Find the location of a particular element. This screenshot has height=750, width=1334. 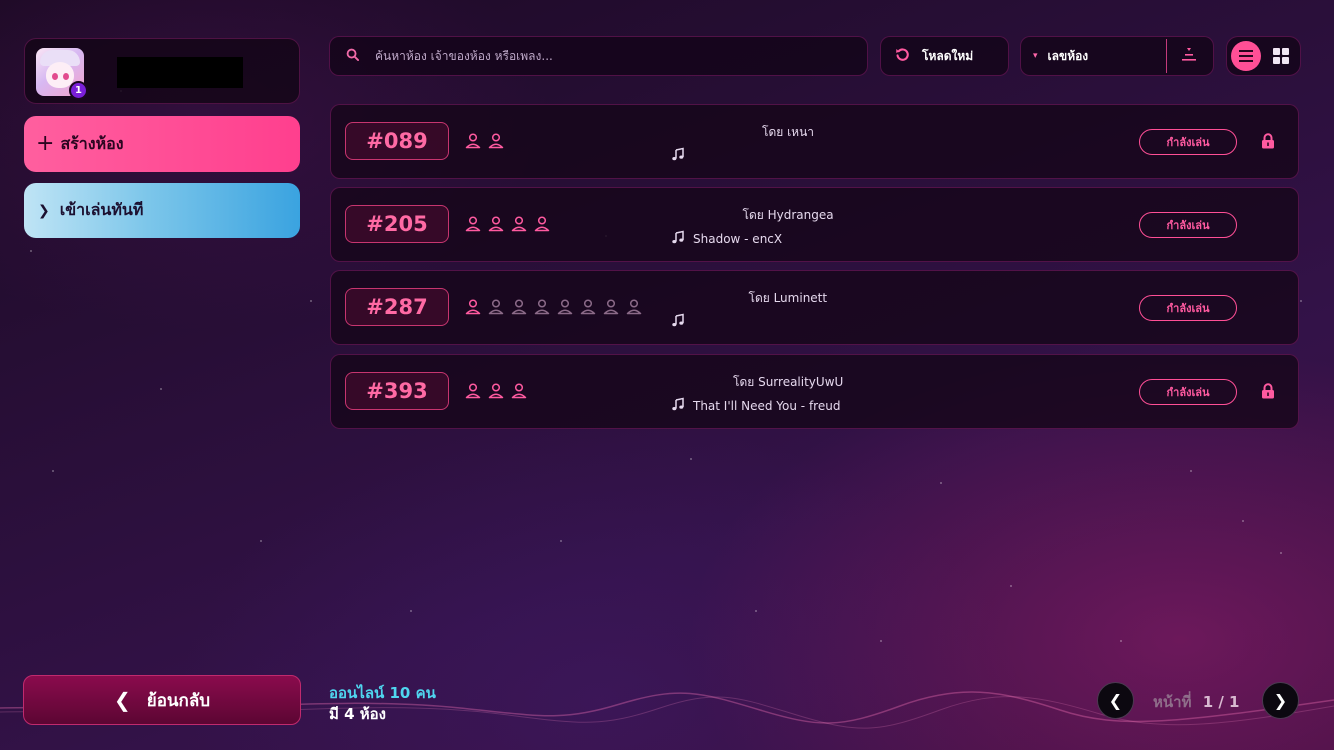

room-row: #089 โดย เหนา กำลังเล่น is located at coordinates (814, 141).